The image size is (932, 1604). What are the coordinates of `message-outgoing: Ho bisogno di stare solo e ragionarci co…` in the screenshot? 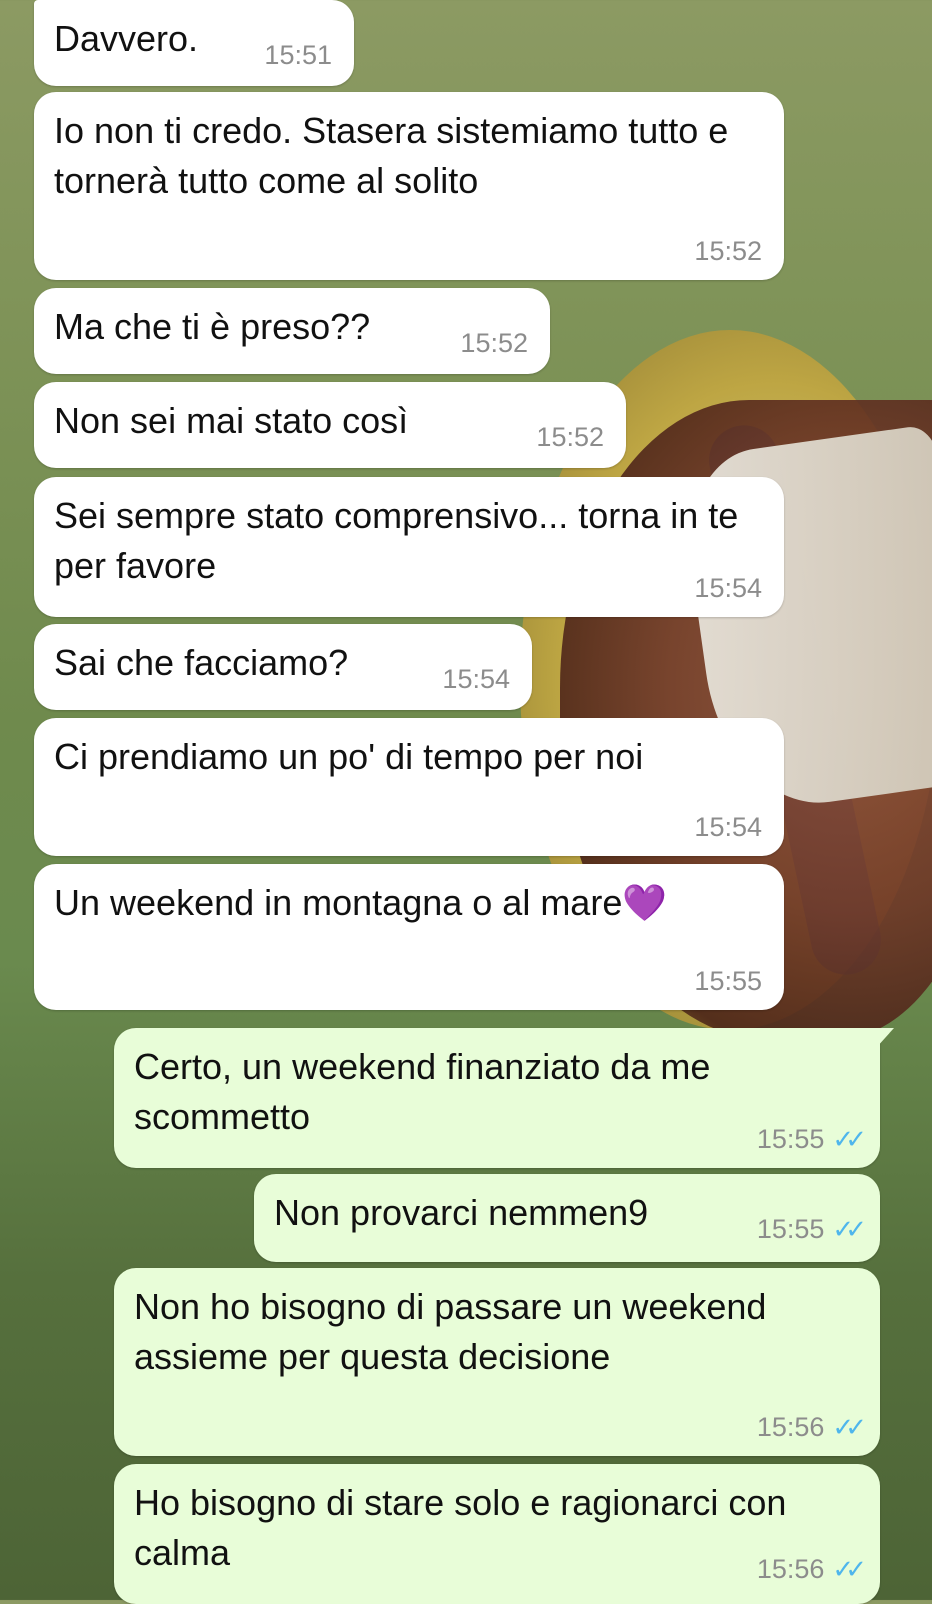 It's located at (497, 1534).